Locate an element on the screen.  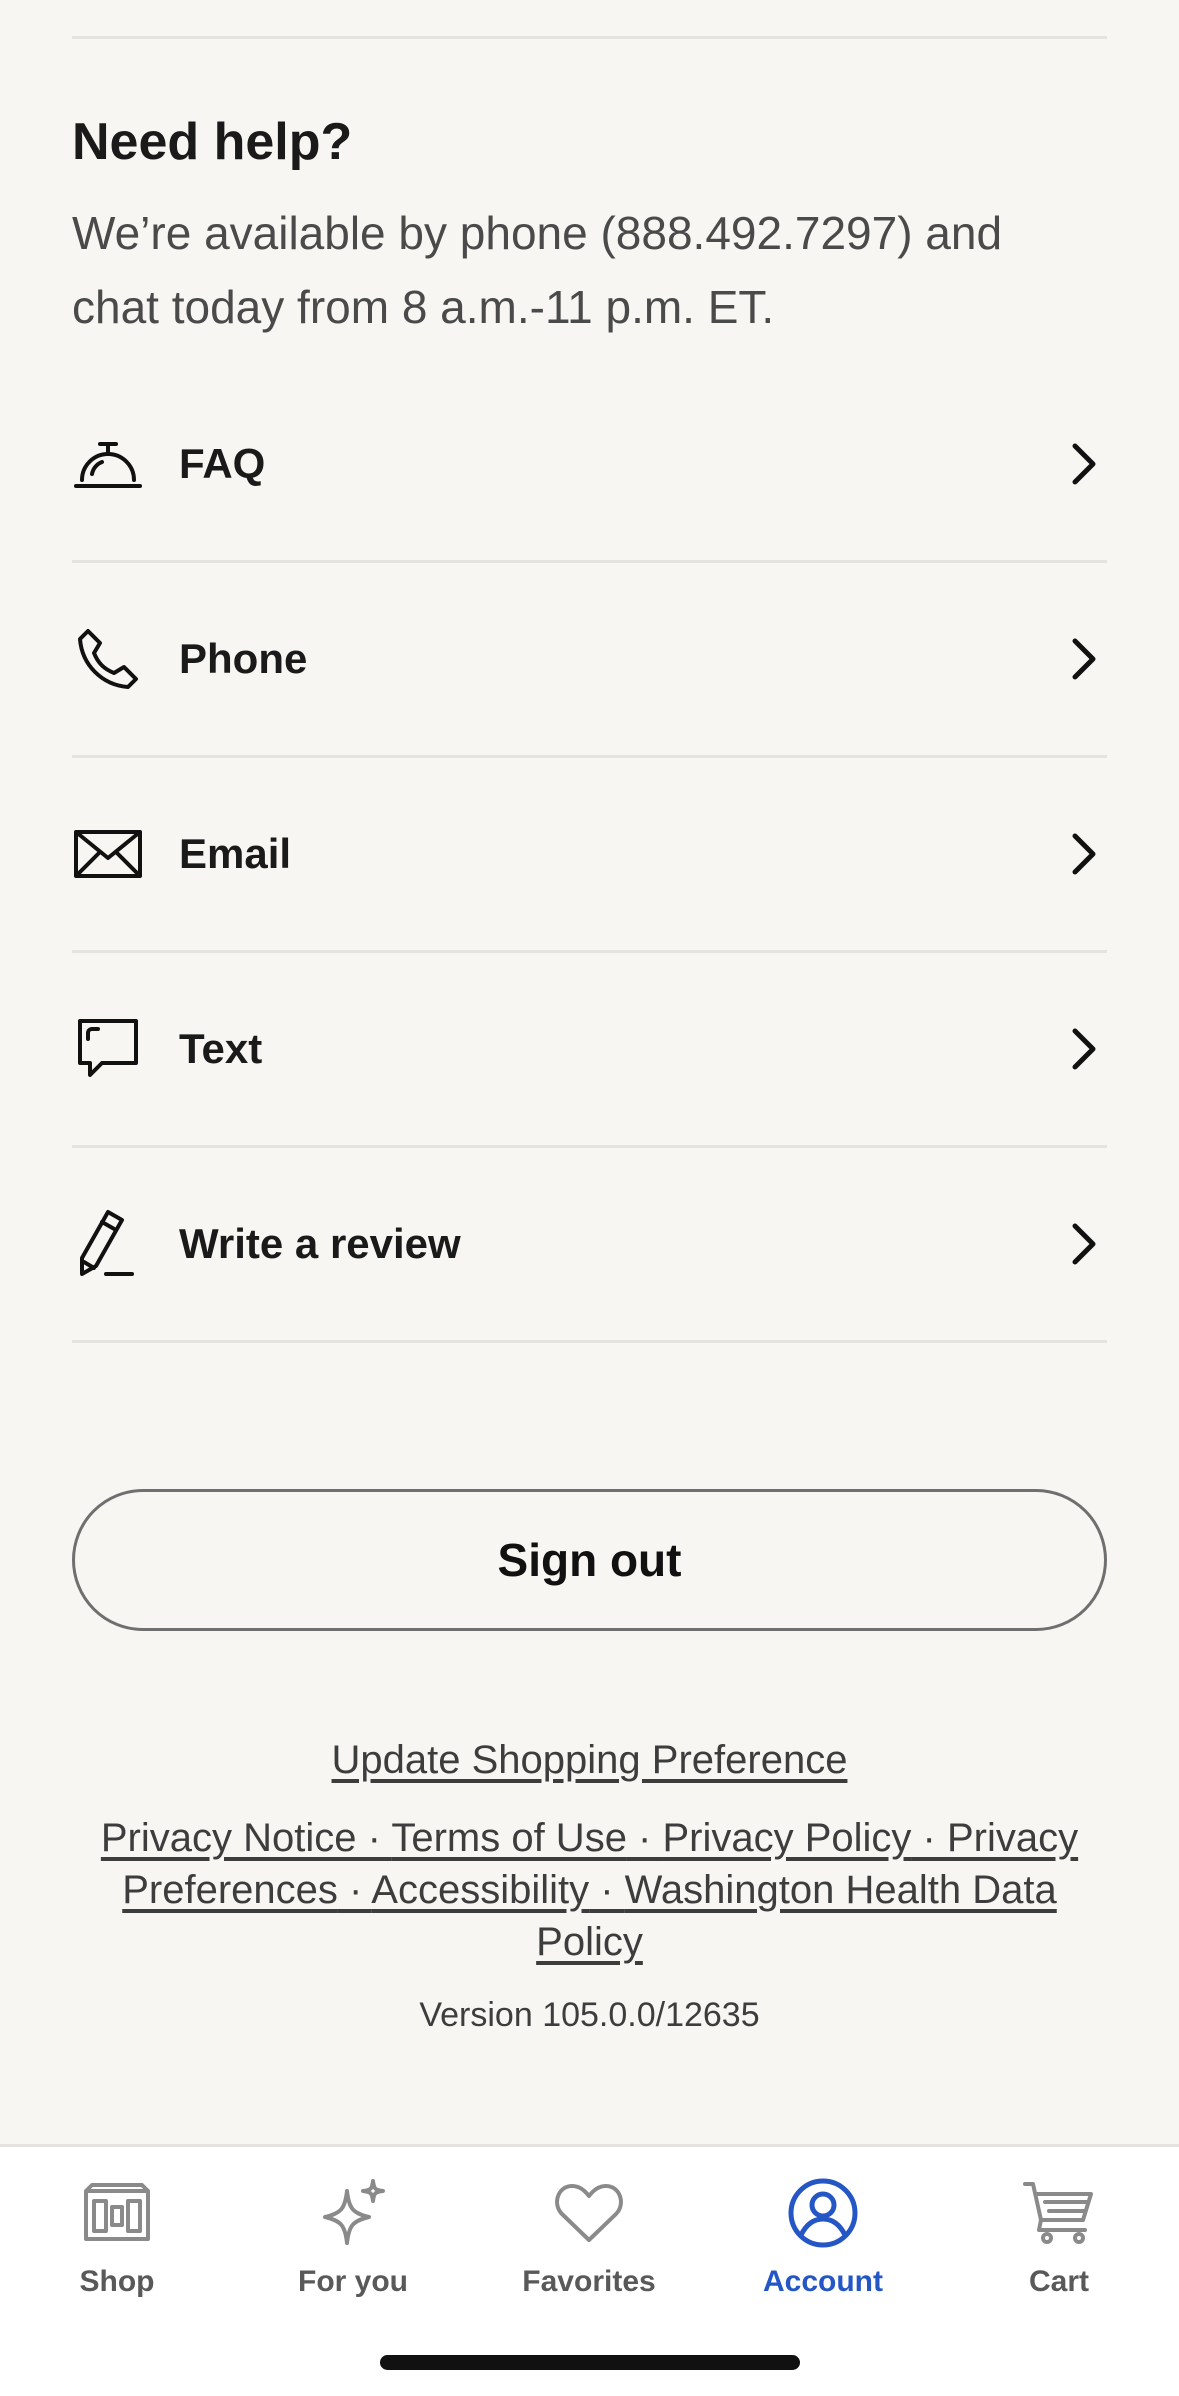
shop-icon is located at coordinates (117, 2213).